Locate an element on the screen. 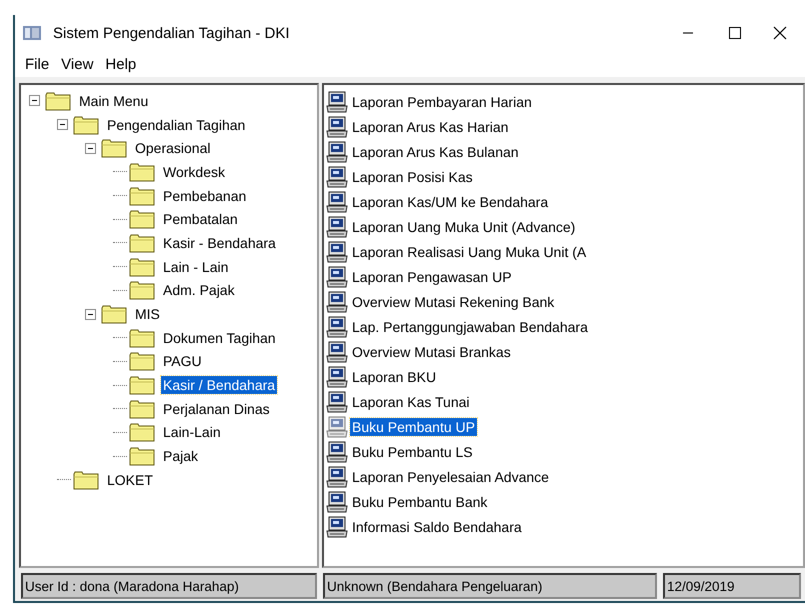 The image size is (805, 605). report-item: Laporan Uang Muka Unit (Advance) is located at coordinates (464, 227).